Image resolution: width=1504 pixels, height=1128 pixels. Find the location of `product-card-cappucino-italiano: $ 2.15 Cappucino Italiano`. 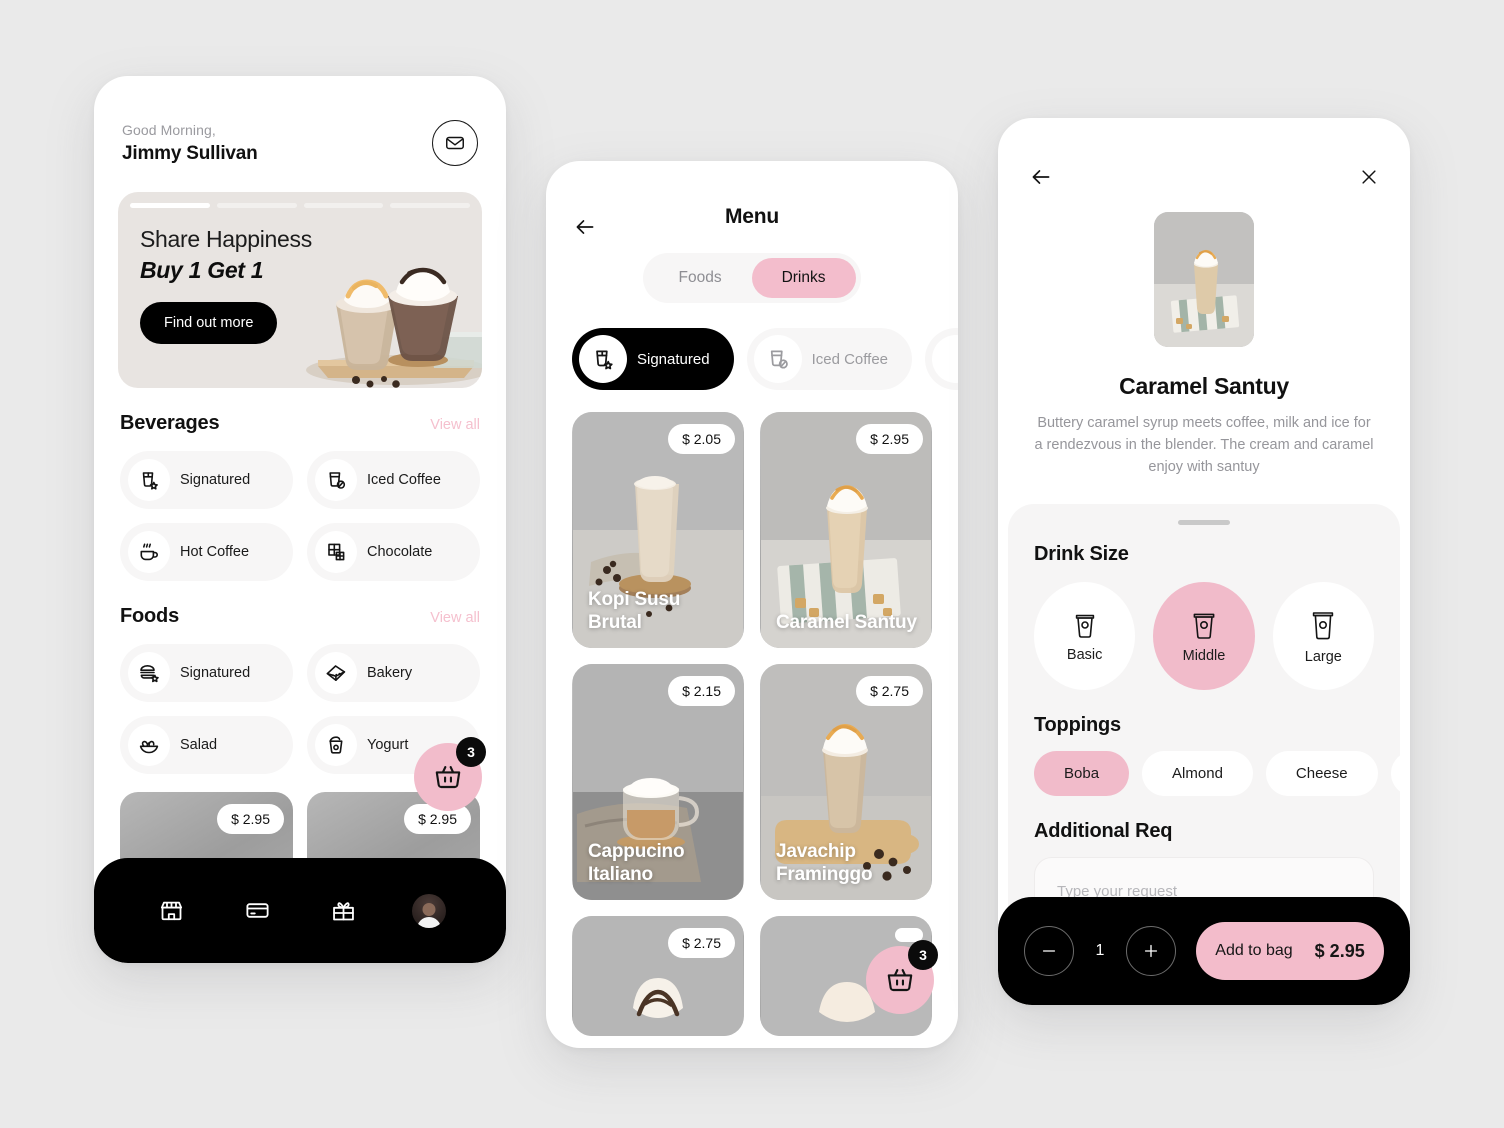

product-card-cappucino-italiano: $ 2.15 Cappucino Italiano is located at coordinates (658, 782).